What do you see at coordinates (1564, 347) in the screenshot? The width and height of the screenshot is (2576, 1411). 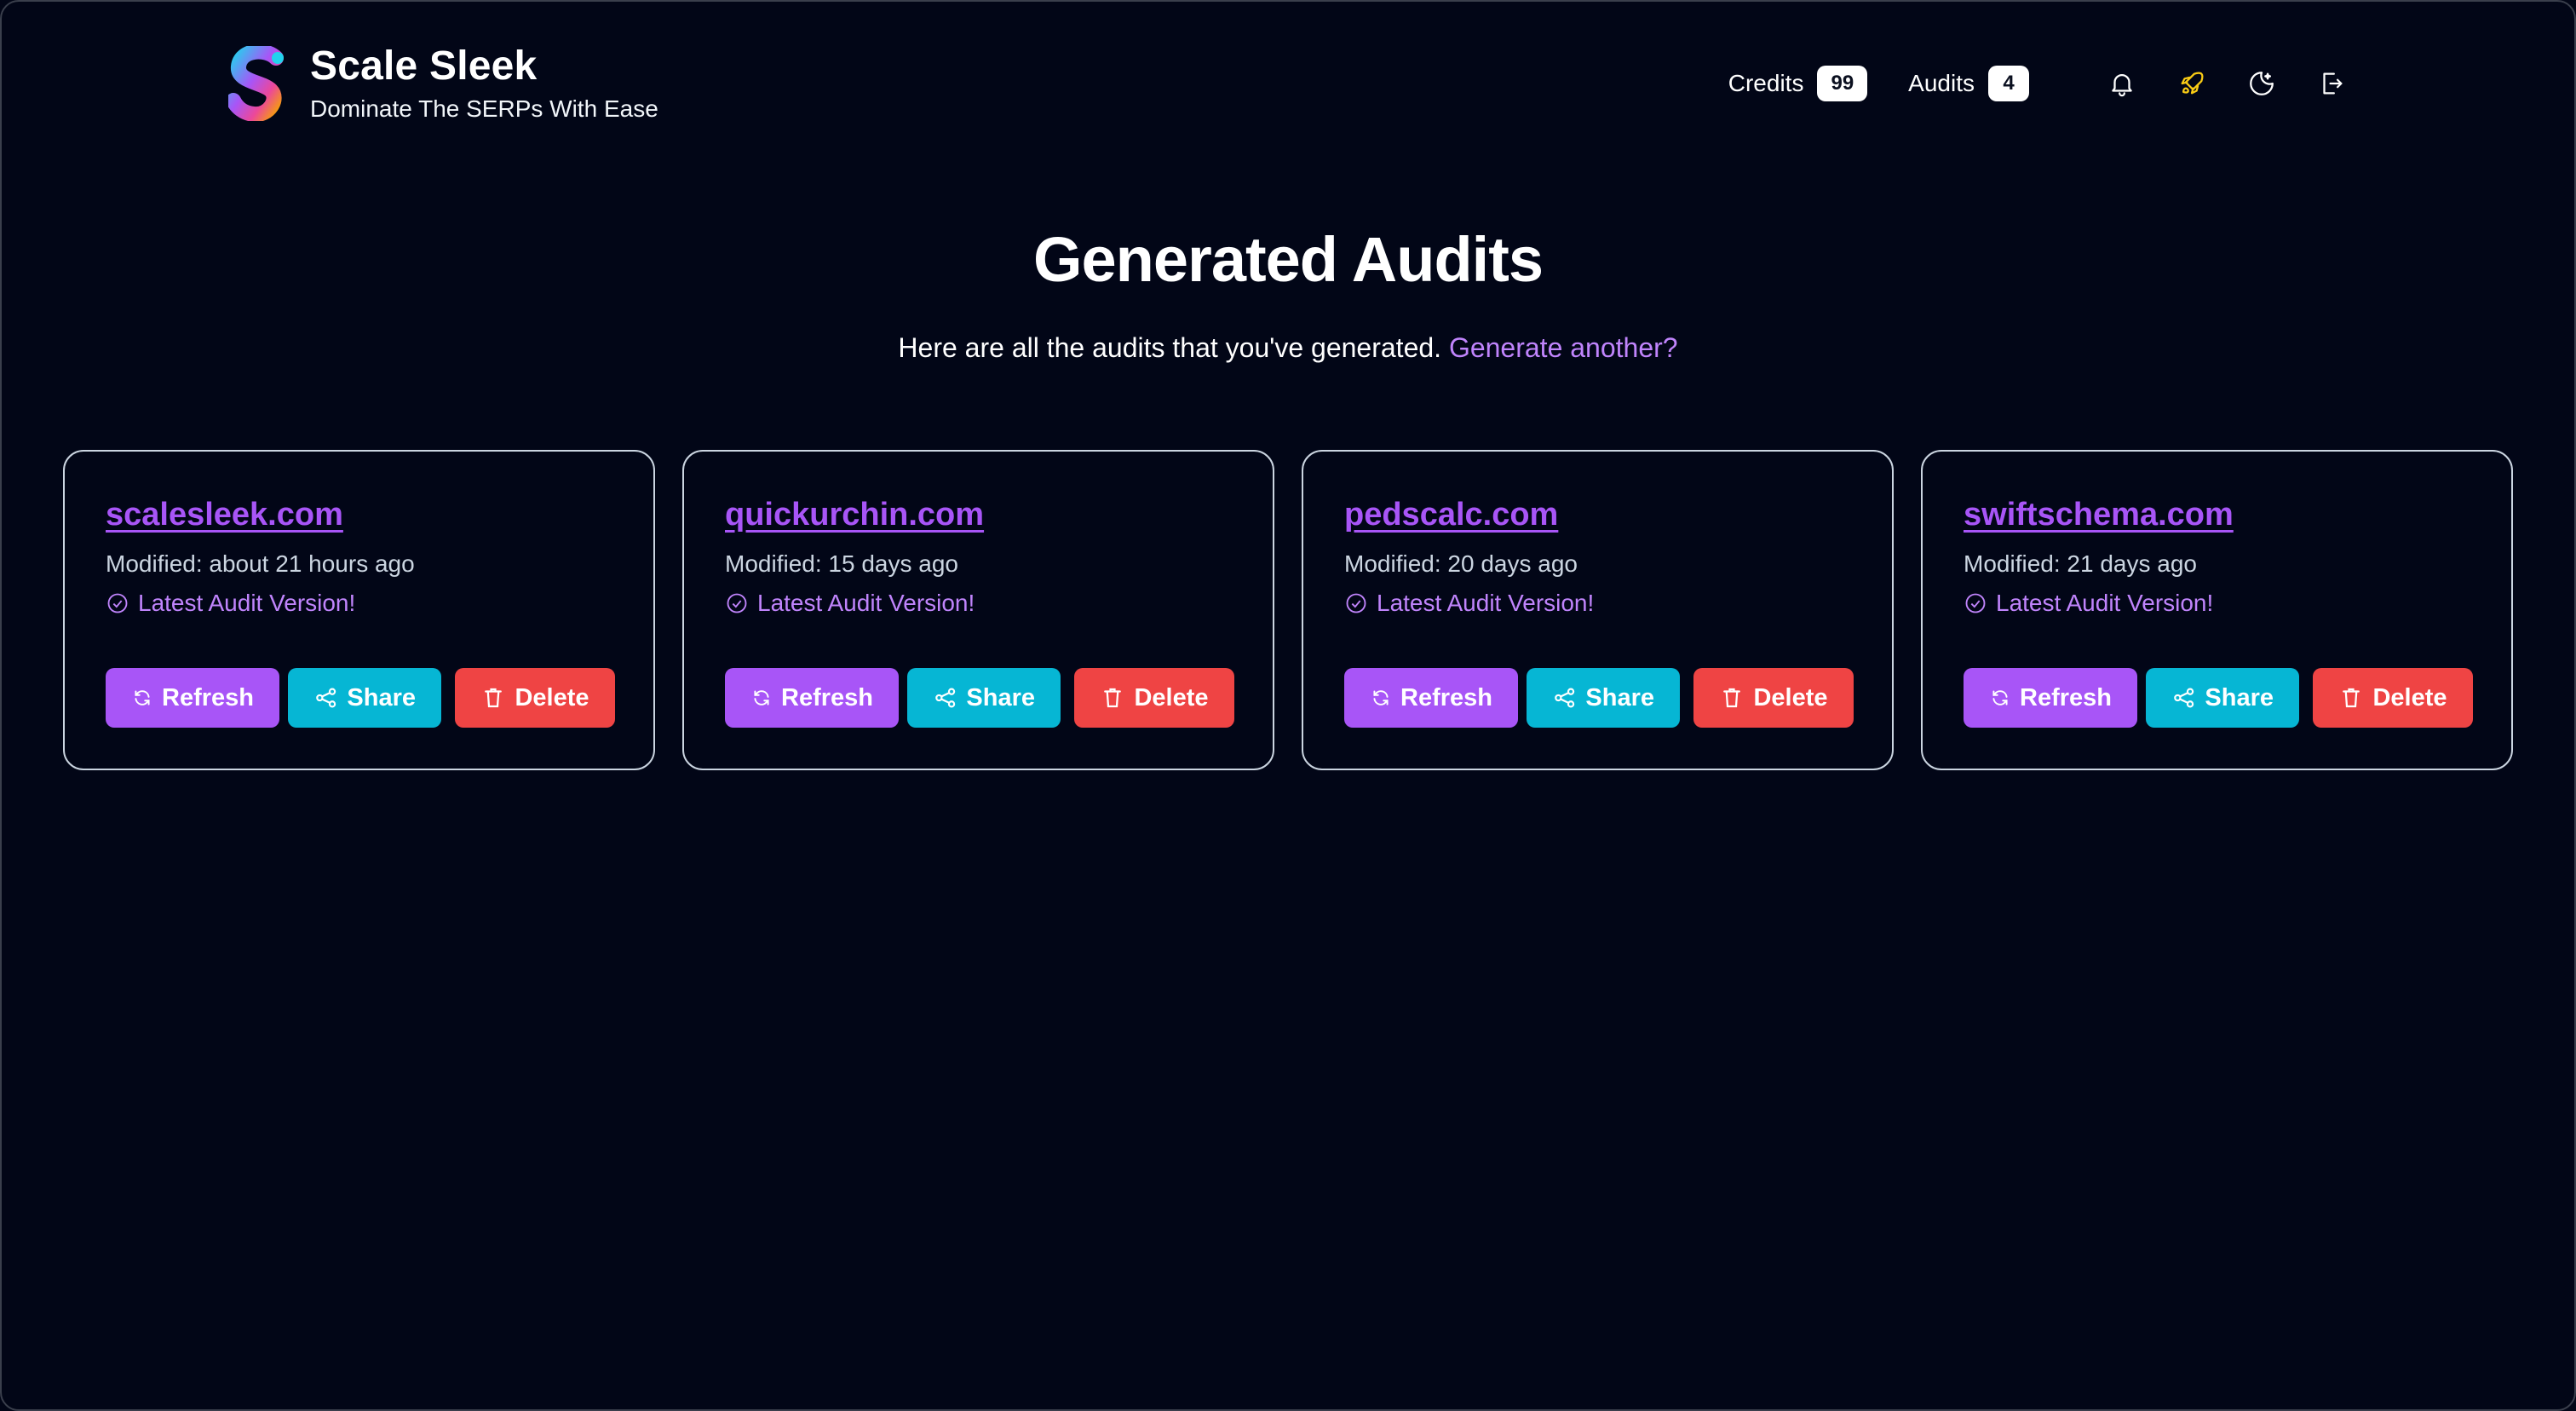 I see `generate-another-link: Generate another?` at bounding box center [1564, 347].